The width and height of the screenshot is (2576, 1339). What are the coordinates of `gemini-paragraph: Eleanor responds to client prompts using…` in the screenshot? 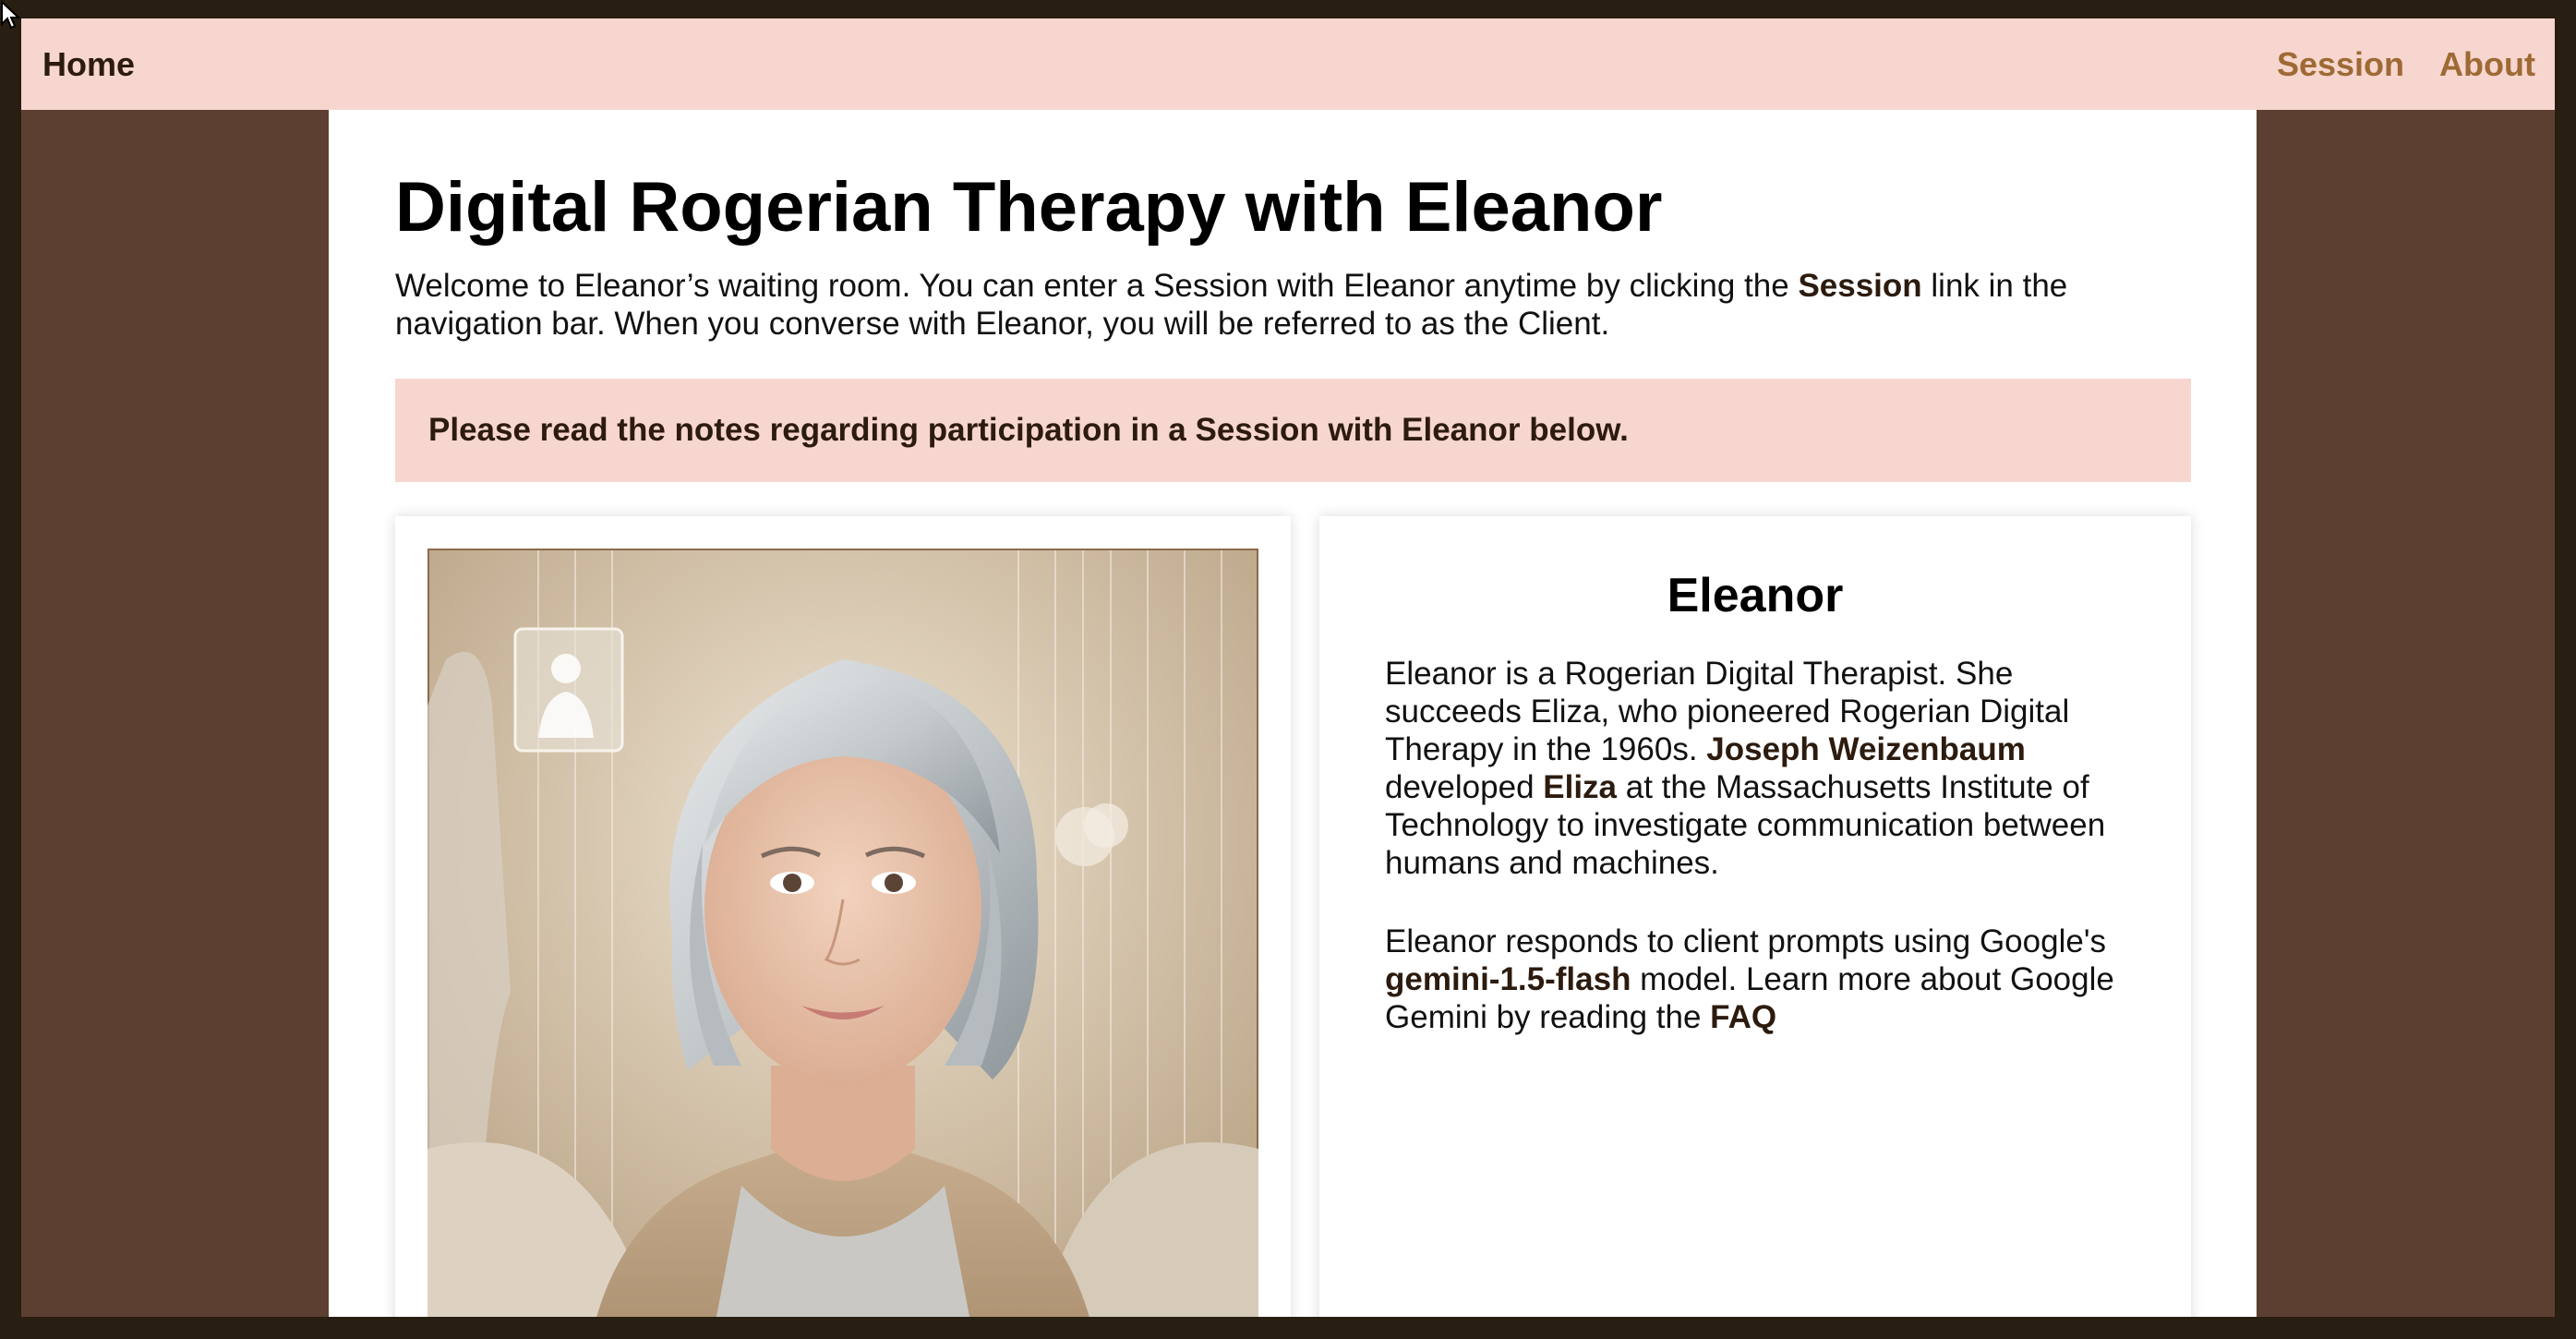 It's located at (1759, 979).